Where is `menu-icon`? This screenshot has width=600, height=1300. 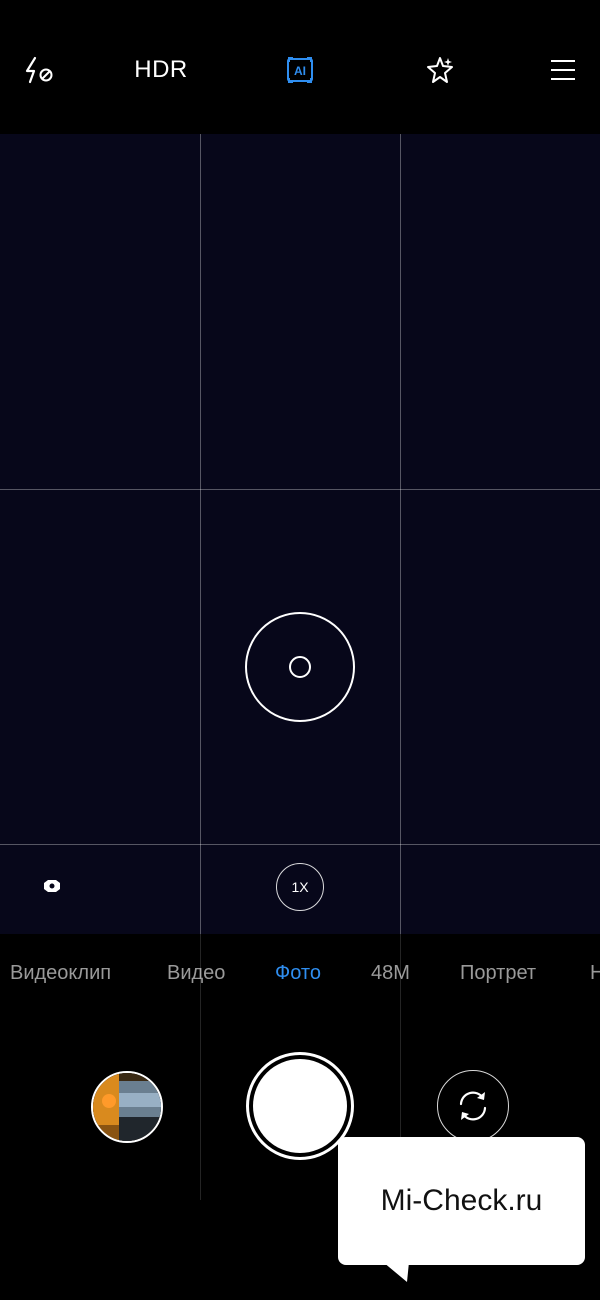
menu-icon is located at coordinates (563, 70).